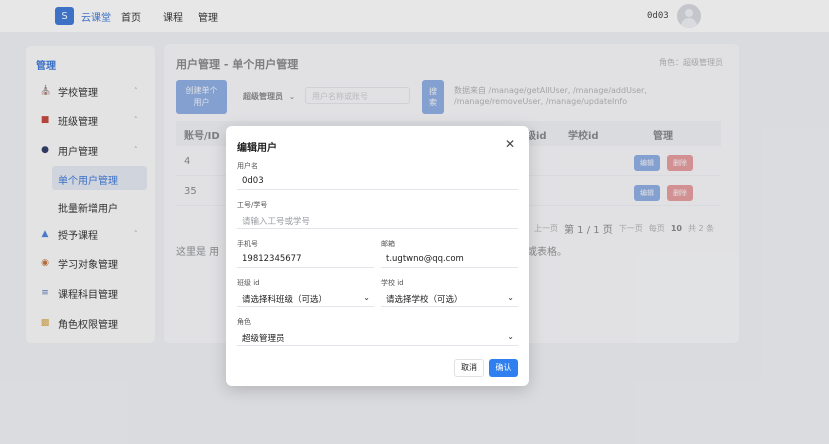 This screenshot has height=444, width=829. Describe the element at coordinates (377, 181) in the screenshot. I see `username-field: 0d03` at that location.